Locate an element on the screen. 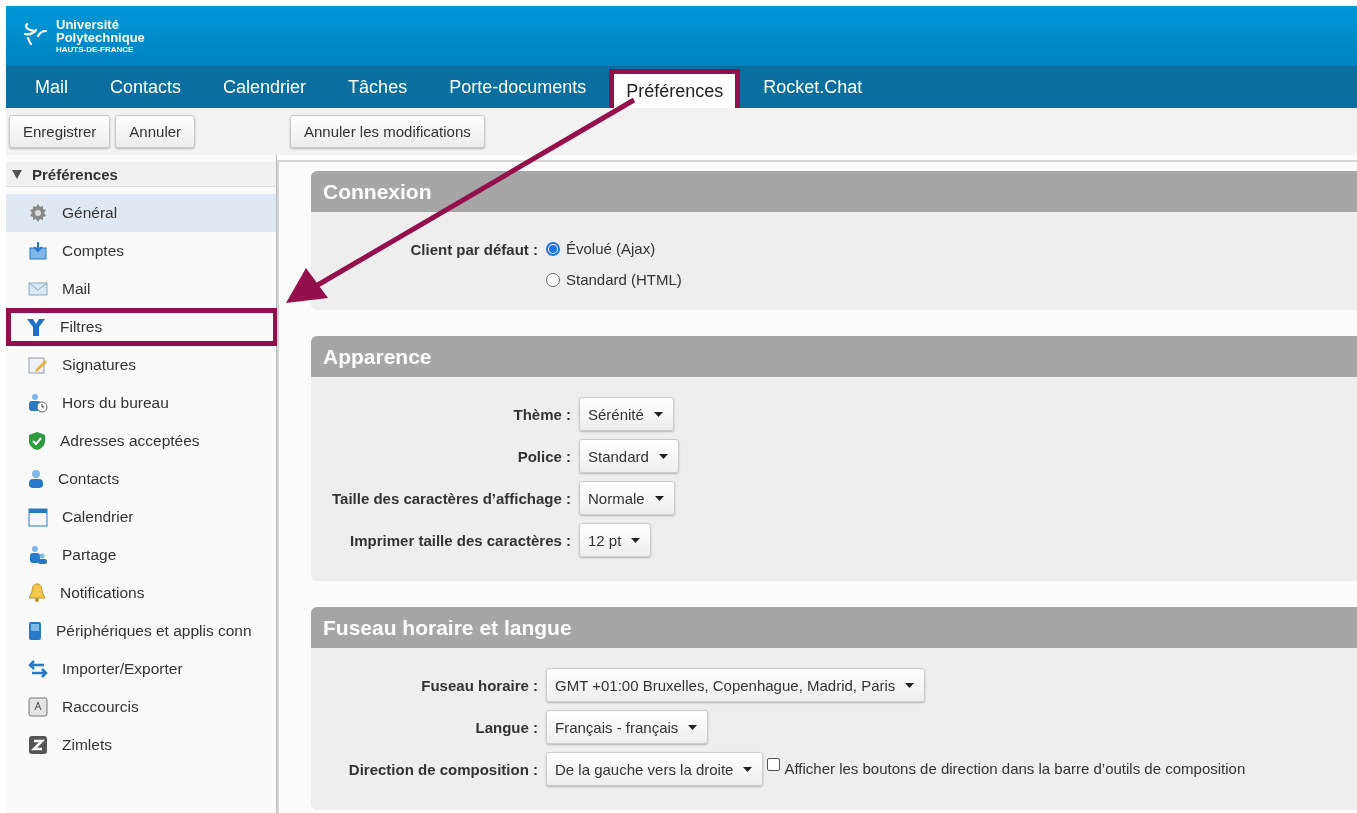 Image resolution: width=1357 pixels, height=813 pixels. field-label: Imprimer taille des caractères : is located at coordinates (460, 541).